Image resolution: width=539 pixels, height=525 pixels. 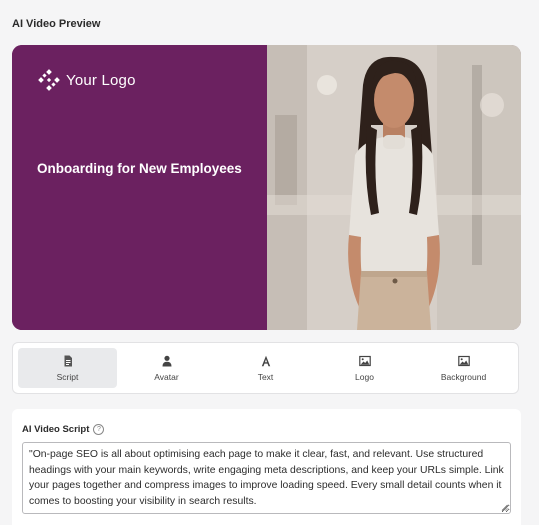 What do you see at coordinates (101, 80) in the screenshot?
I see `logo-text: Your Logo` at bounding box center [101, 80].